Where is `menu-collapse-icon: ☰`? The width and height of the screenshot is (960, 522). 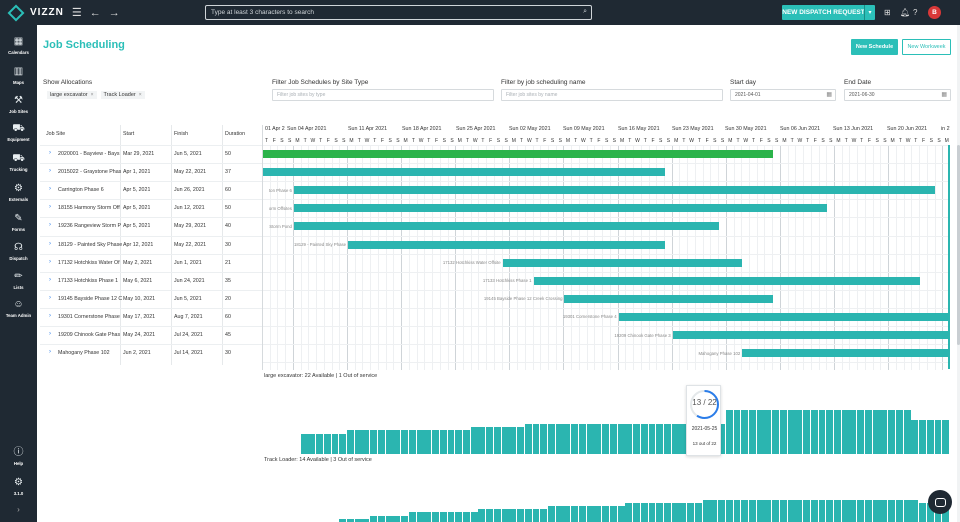
menu-collapse-icon: ☰ is located at coordinates (77, 12).